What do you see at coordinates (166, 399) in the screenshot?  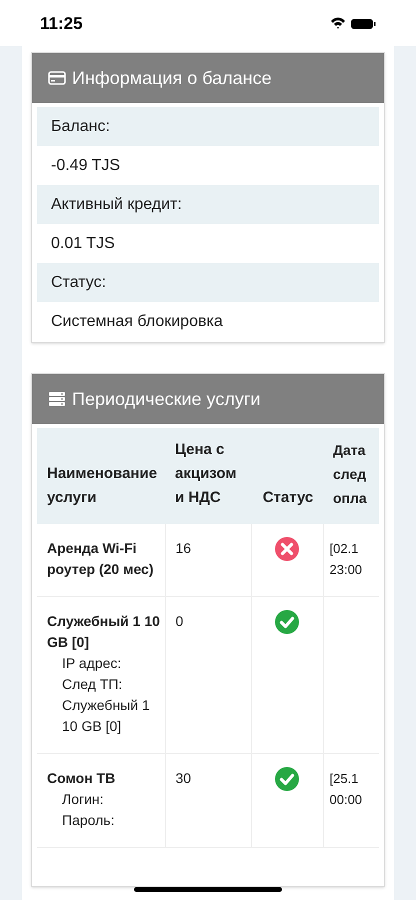 I see `card-title: Периодические услуги` at bounding box center [166, 399].